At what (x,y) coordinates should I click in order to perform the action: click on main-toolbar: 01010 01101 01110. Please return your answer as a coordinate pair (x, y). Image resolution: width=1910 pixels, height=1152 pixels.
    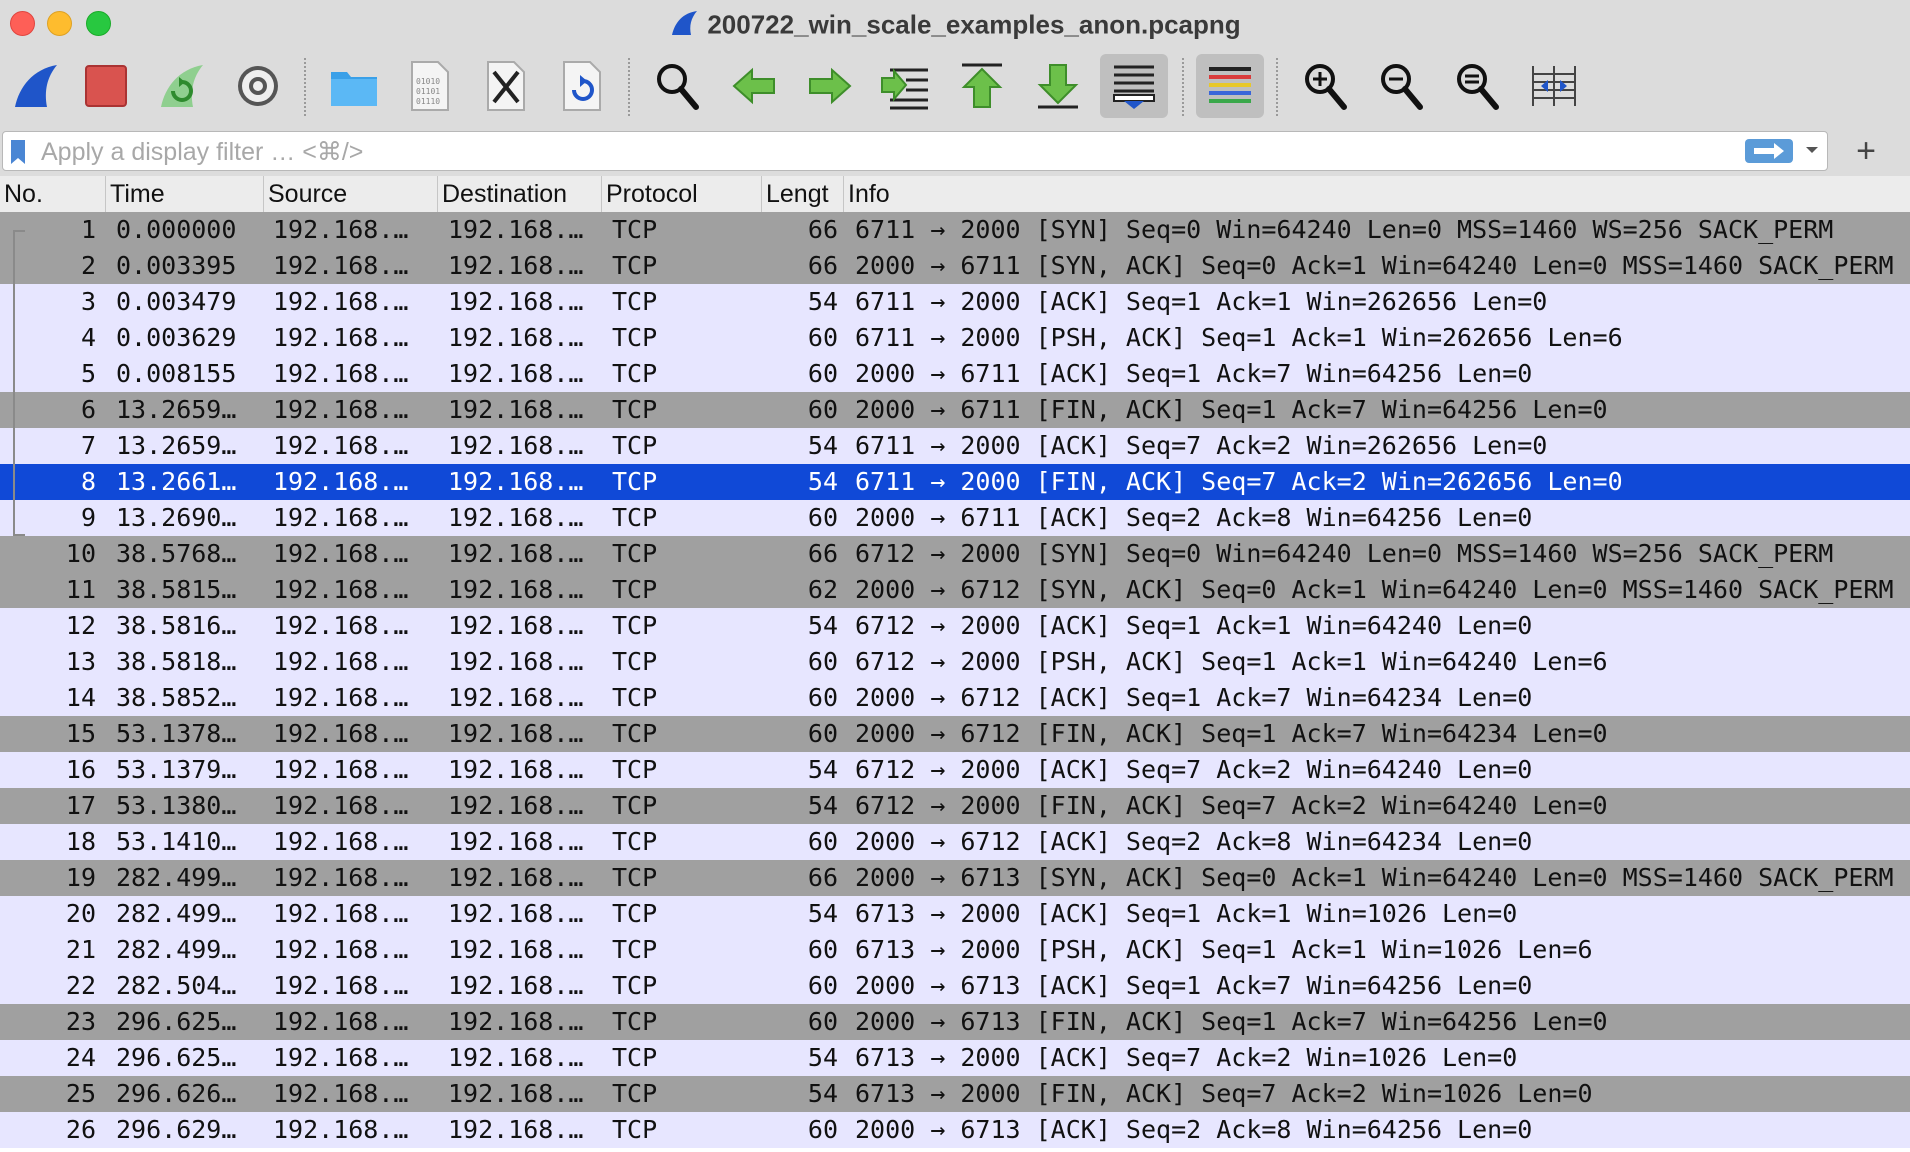
    Looking at the image, I should click on (955, 86).